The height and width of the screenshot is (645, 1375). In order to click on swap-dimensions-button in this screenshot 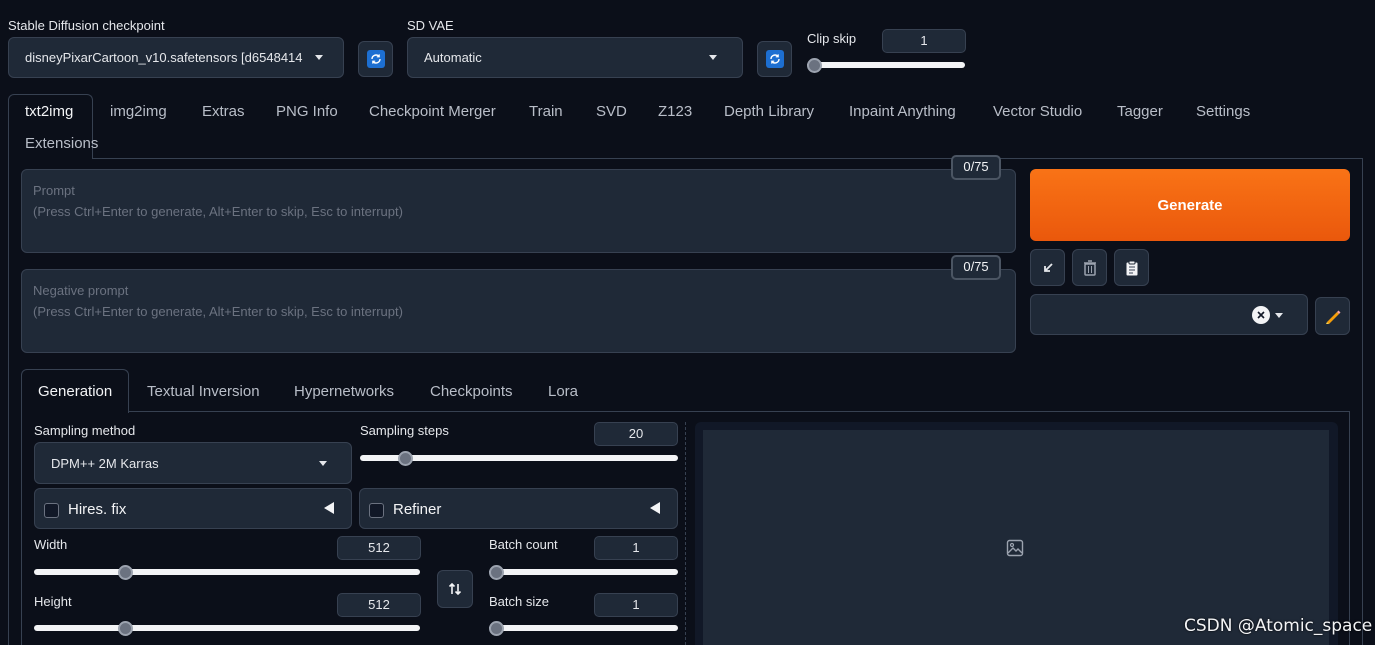, I will do `click(455, 589)`.